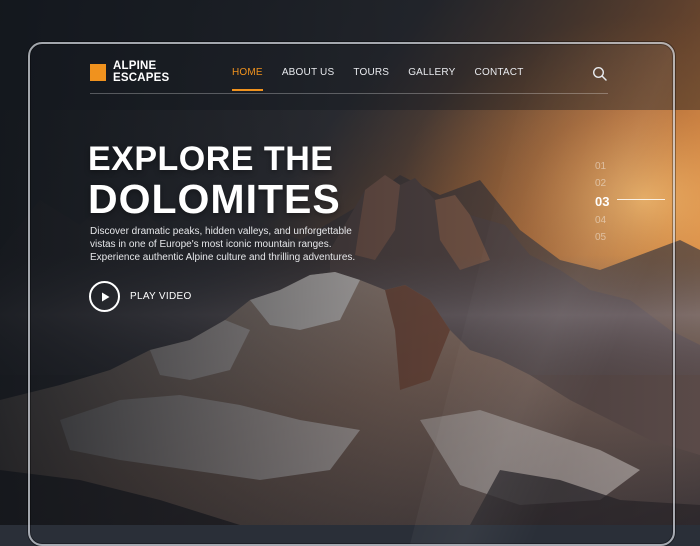 This screenshot has width=700, height=546. I want to click on nav-item-about-us: ABOUT US, so click(308, 79).